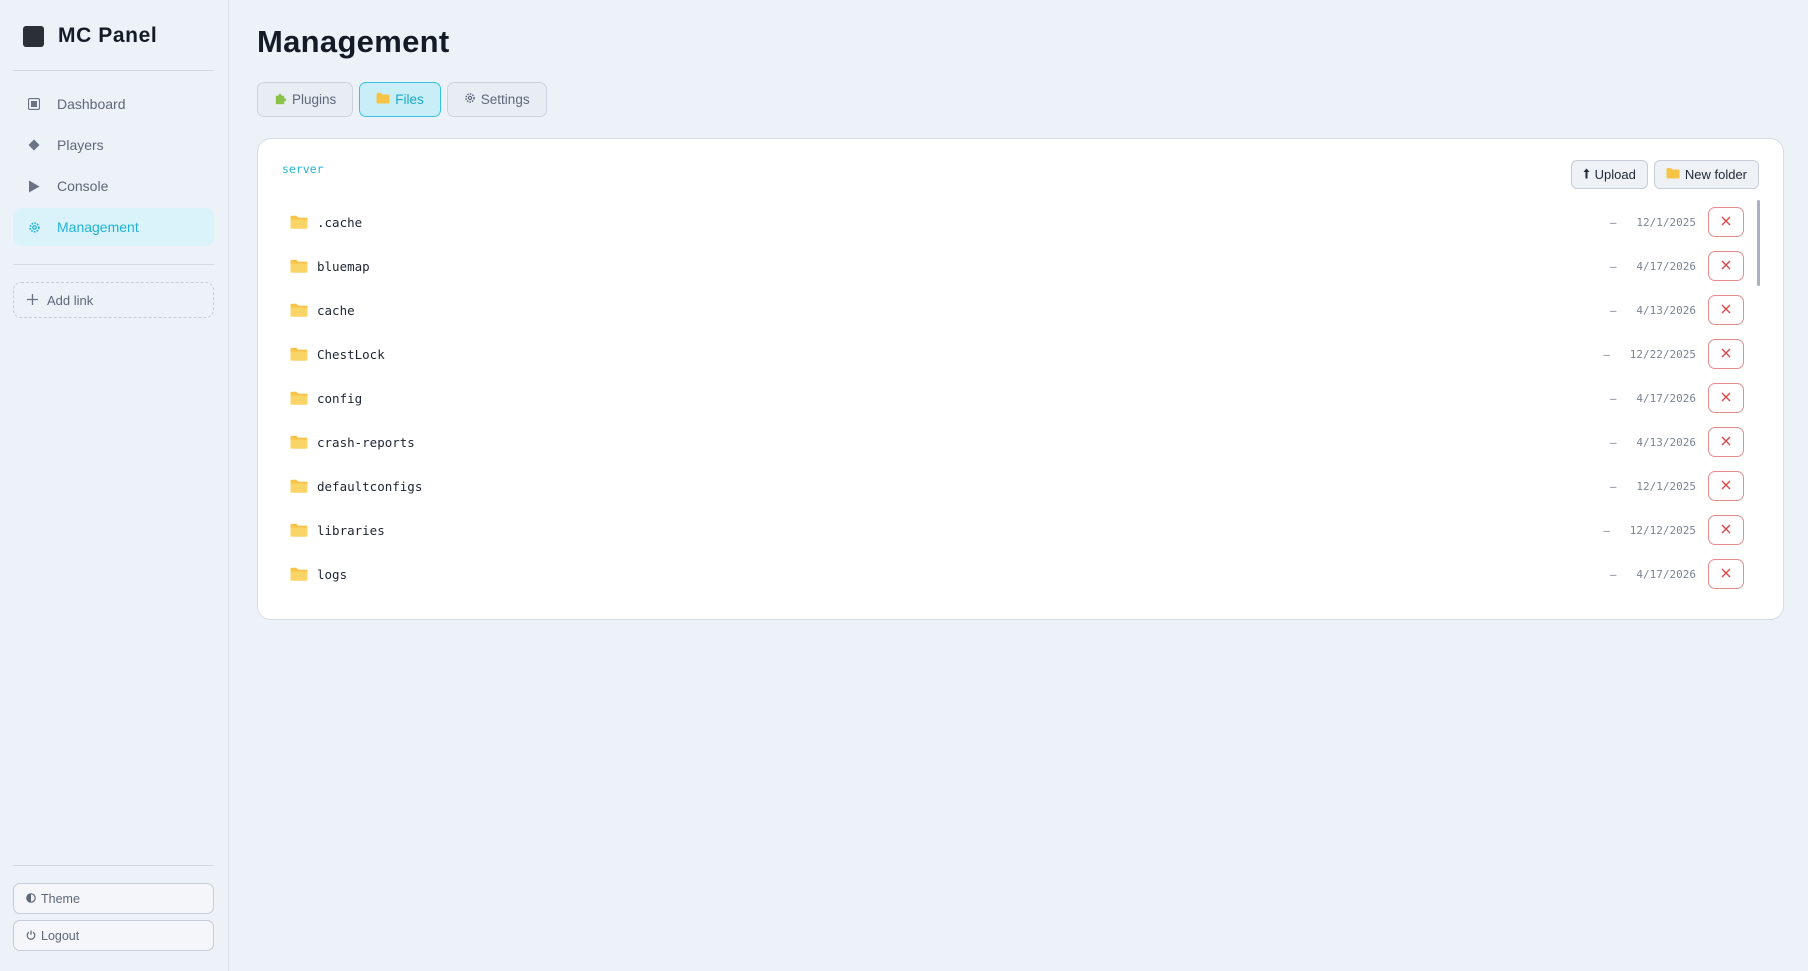 The image size is (1808, 971). I want to click on file-row: libraries — 12/12/2025, so click(1018, 530).